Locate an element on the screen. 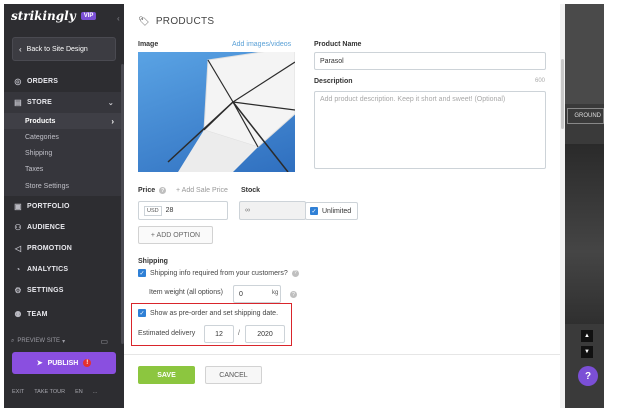  sidebar-item-label: ORDERS is located at coordinates (43, 81).